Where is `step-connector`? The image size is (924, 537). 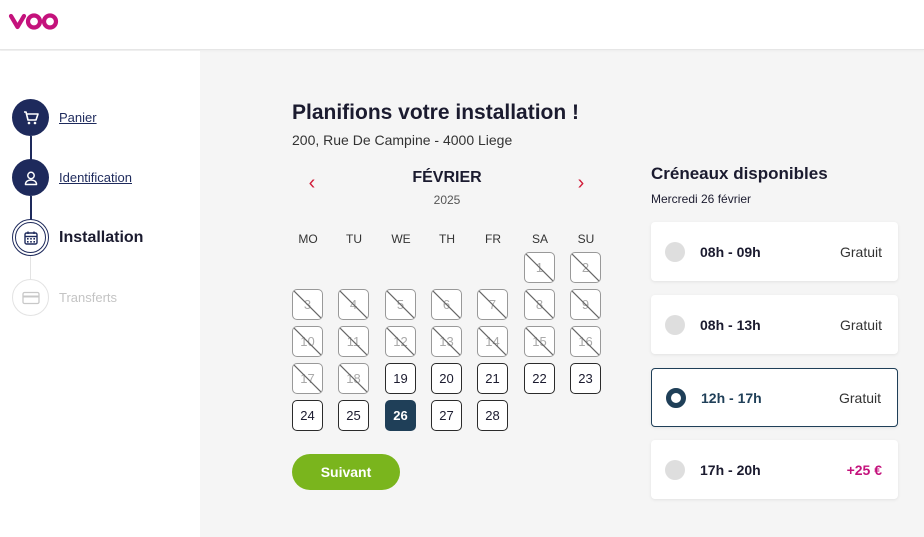
step-connector is located at coordinates (31, 208).